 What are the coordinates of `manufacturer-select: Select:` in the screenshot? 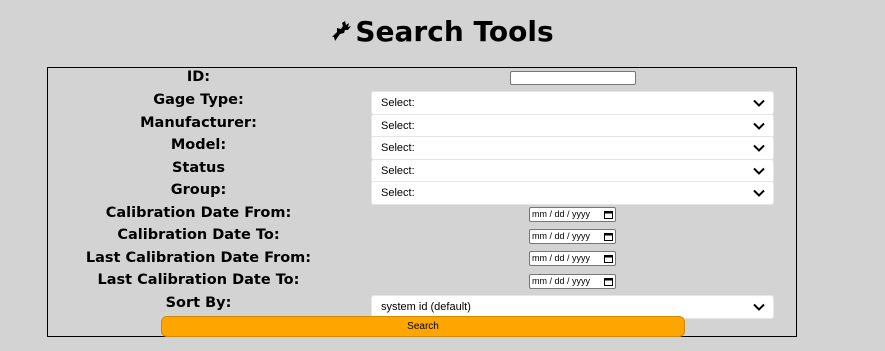 It's located at (572, 126).